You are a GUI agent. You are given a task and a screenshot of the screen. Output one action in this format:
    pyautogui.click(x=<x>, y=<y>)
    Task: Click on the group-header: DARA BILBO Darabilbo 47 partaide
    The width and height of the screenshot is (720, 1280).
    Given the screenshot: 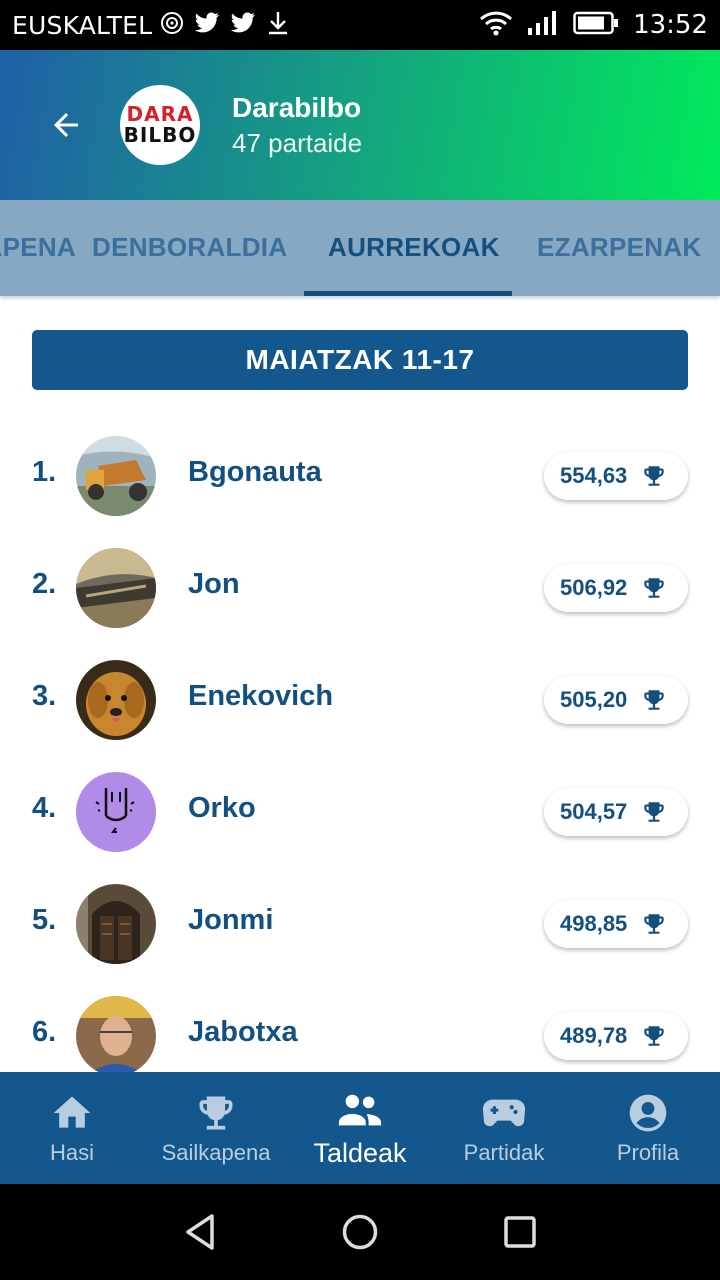 What is the action you would take?
    pyautogui.click(x=360, y=125)
    